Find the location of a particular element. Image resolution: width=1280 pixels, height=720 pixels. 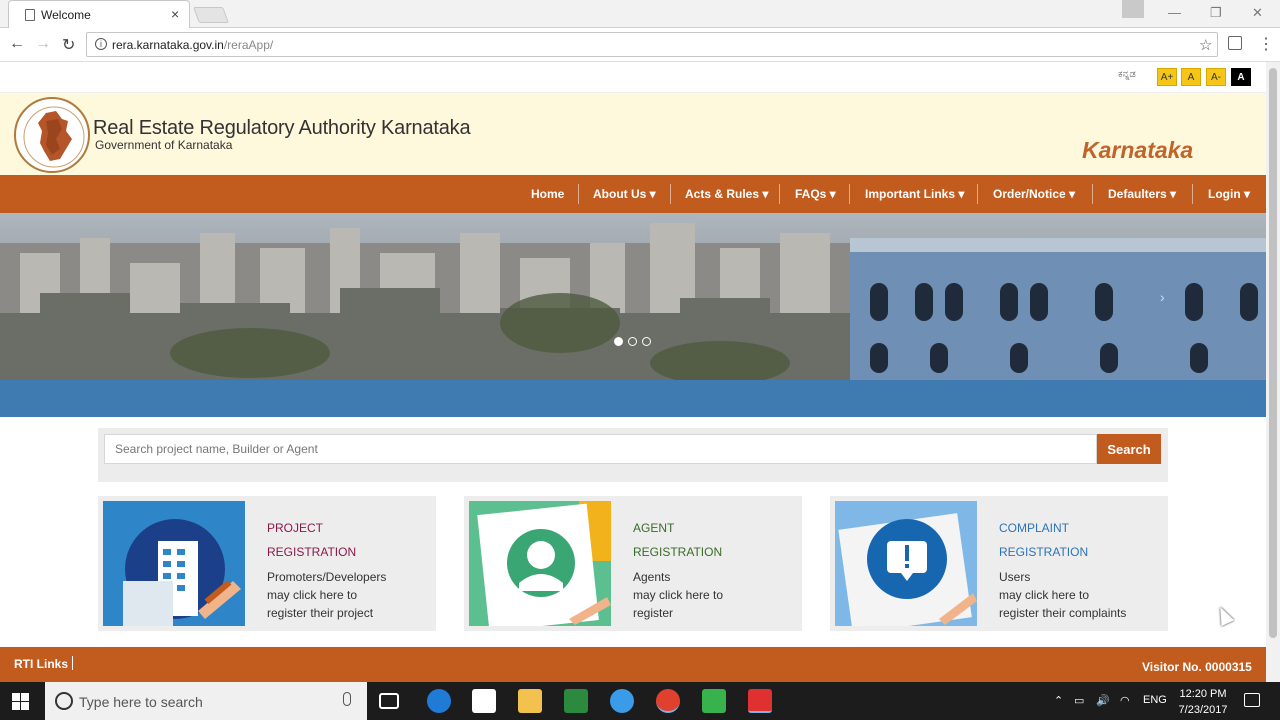

internet-explorer-icon is located at coordinates (622, 701).